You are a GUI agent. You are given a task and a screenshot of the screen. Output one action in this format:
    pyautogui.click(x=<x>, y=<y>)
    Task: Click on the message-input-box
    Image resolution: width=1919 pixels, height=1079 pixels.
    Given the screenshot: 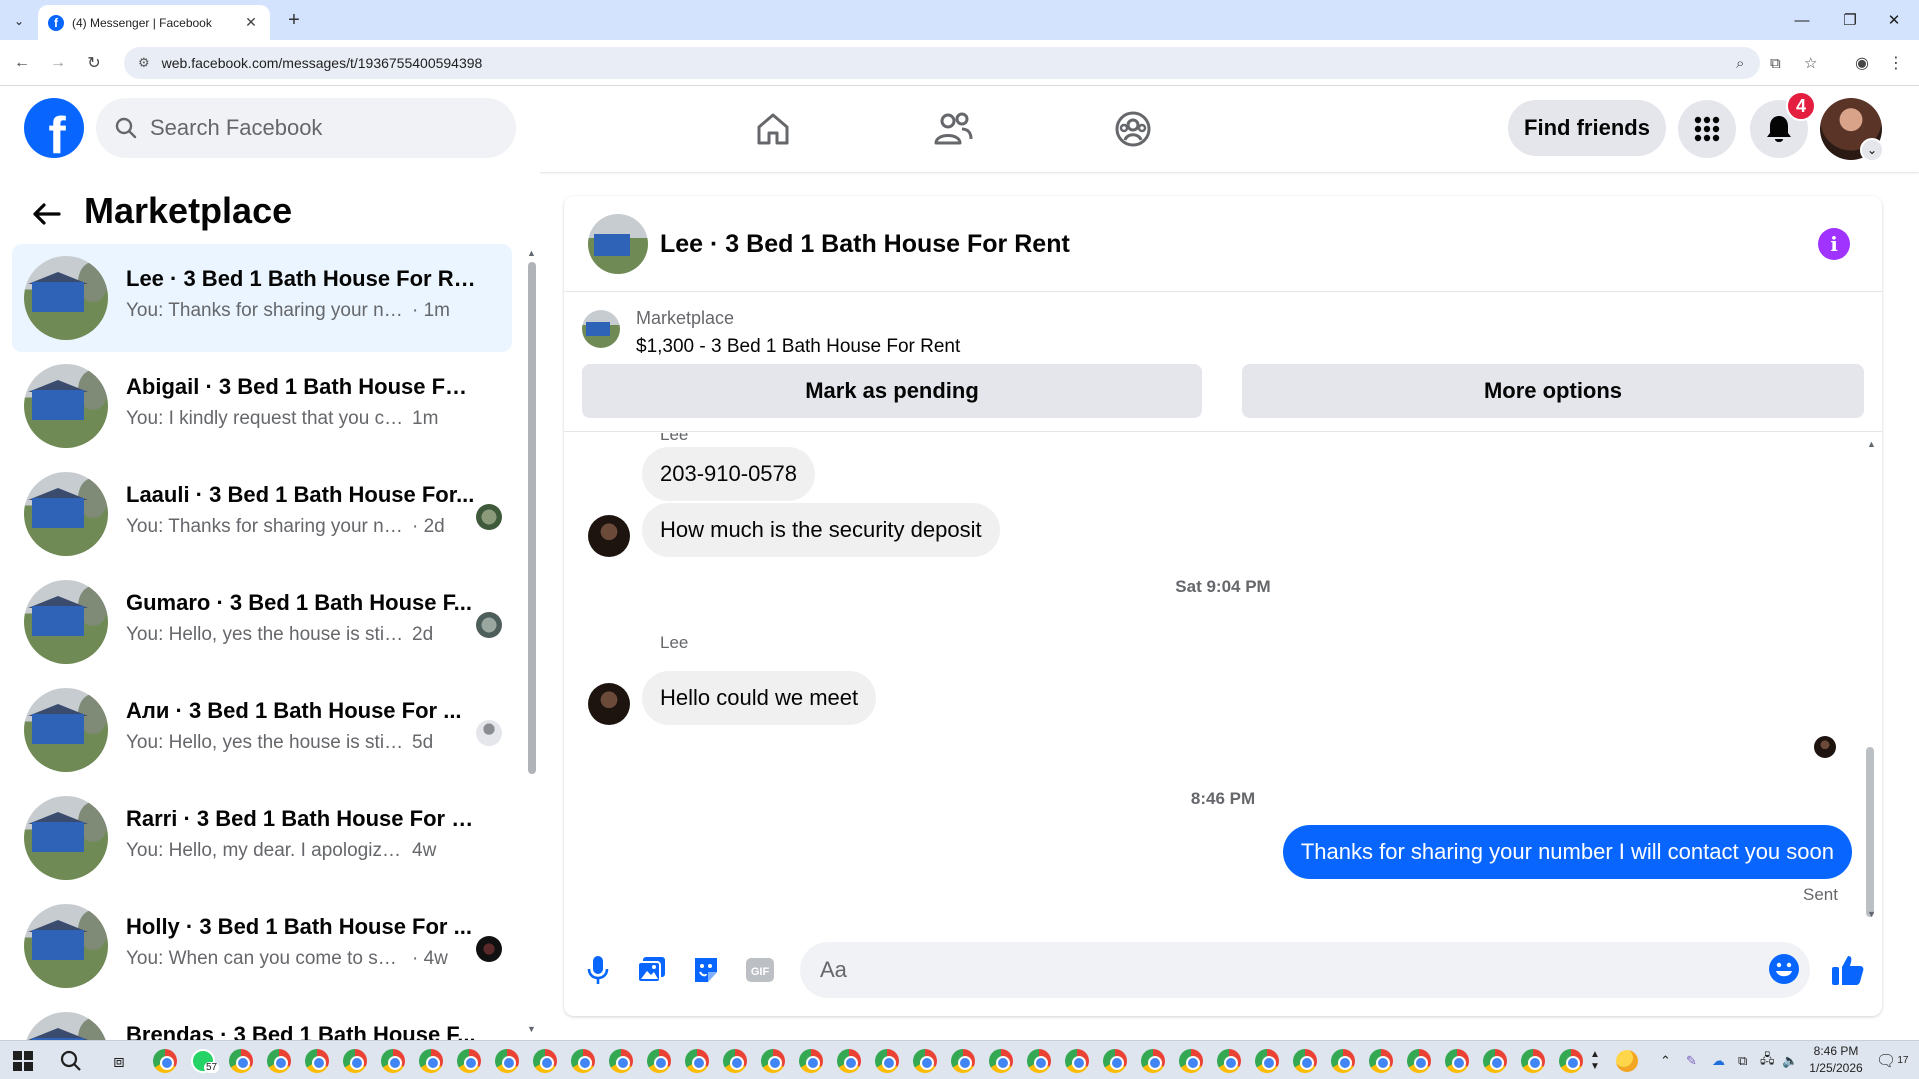 What is the action you would take?
    pyautogui.click(x=1305, y=970)
    